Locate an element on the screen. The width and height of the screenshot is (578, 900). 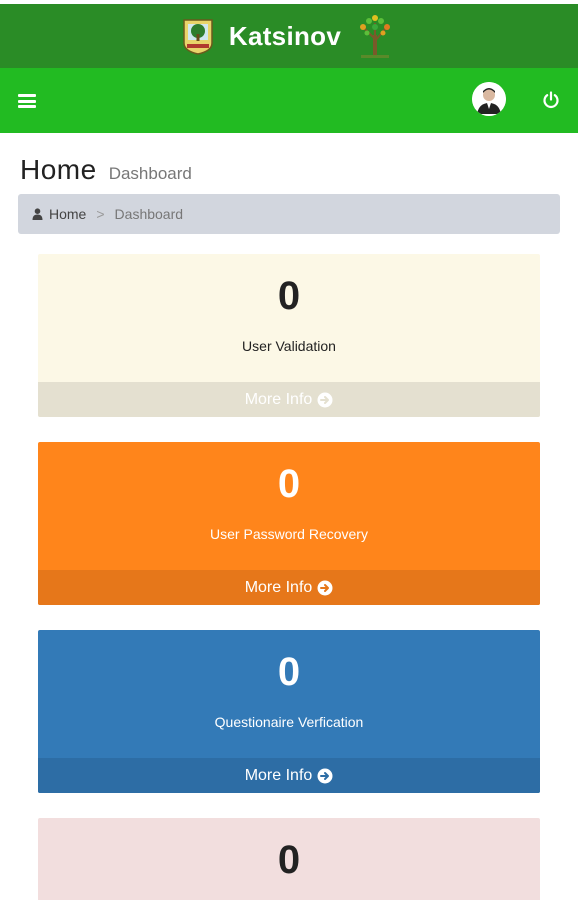
app-header: Katsinov is located at coordinates (289, 34).